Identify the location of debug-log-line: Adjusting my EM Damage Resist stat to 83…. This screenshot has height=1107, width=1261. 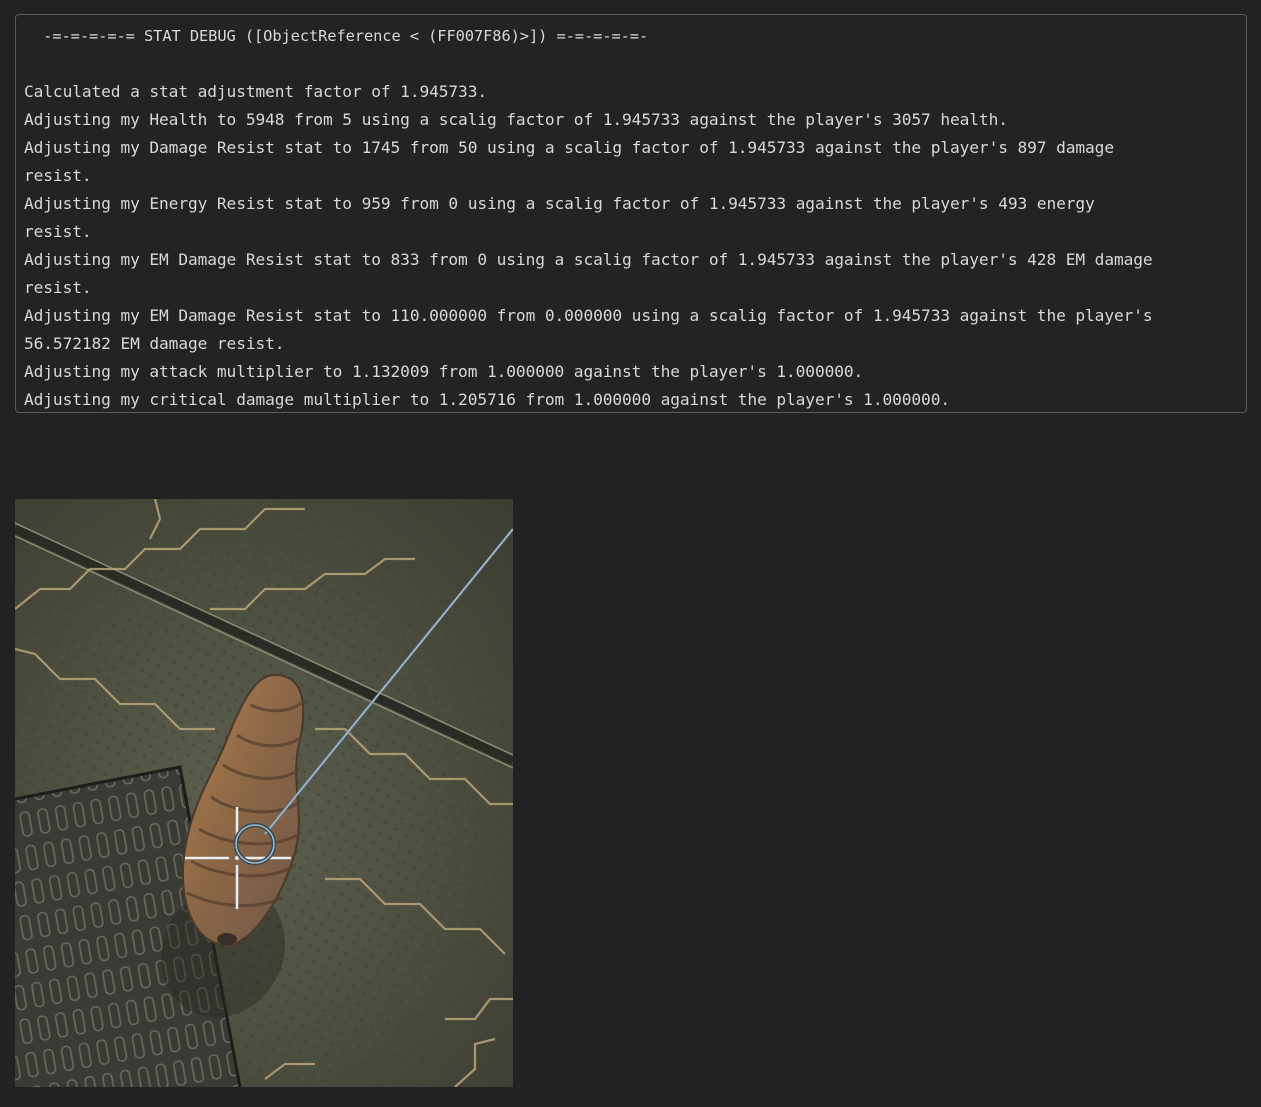
(588, 259).